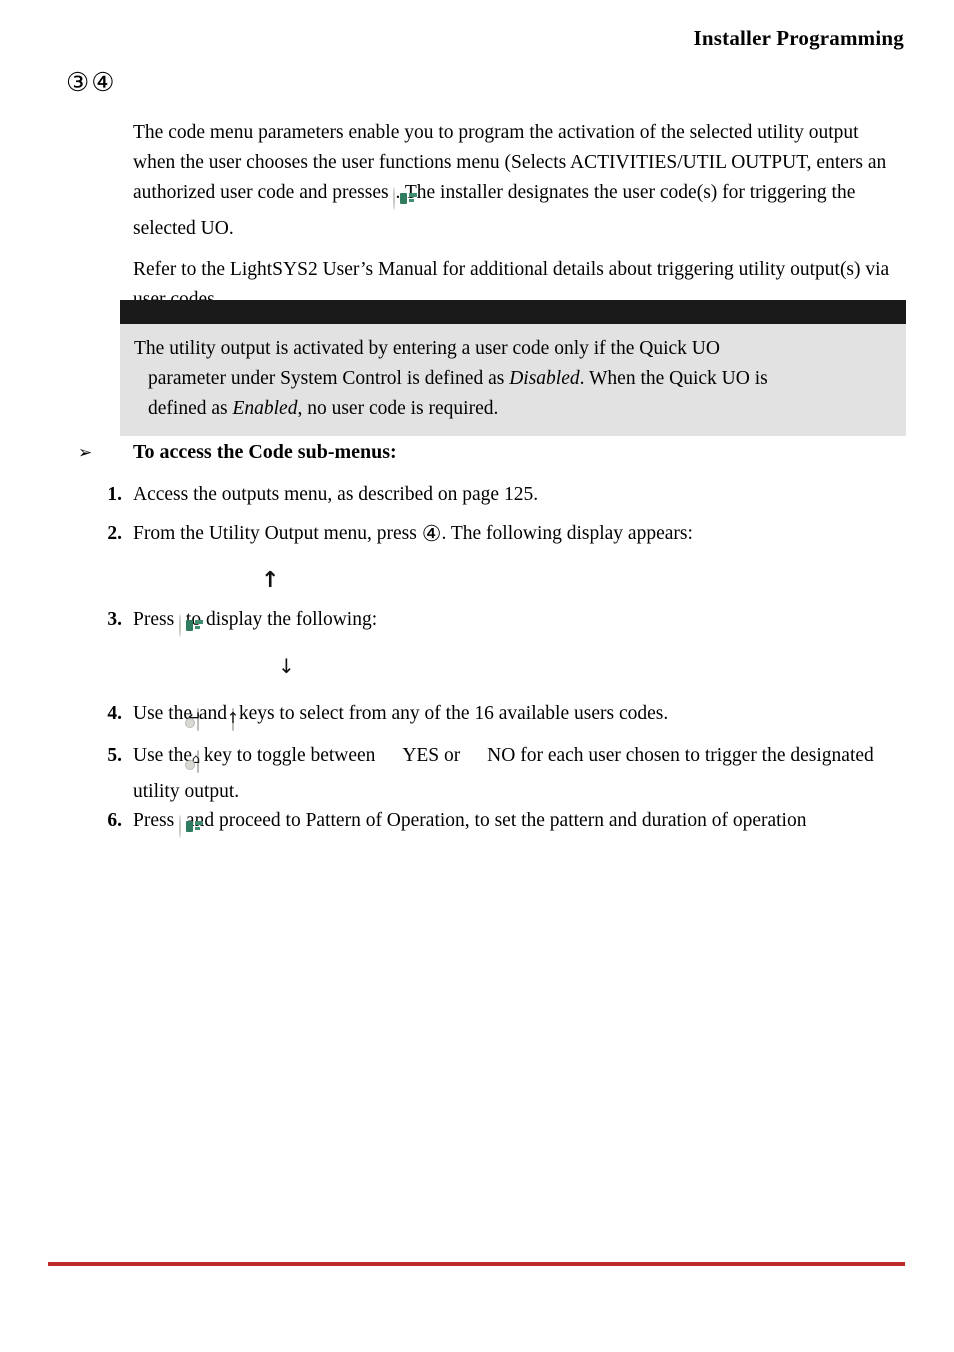 This screenshot has width=954, height=1352. Describe the element at coordinates (190, 408) in the screenshot. I see `note-line-3-before: defined as` at that location.